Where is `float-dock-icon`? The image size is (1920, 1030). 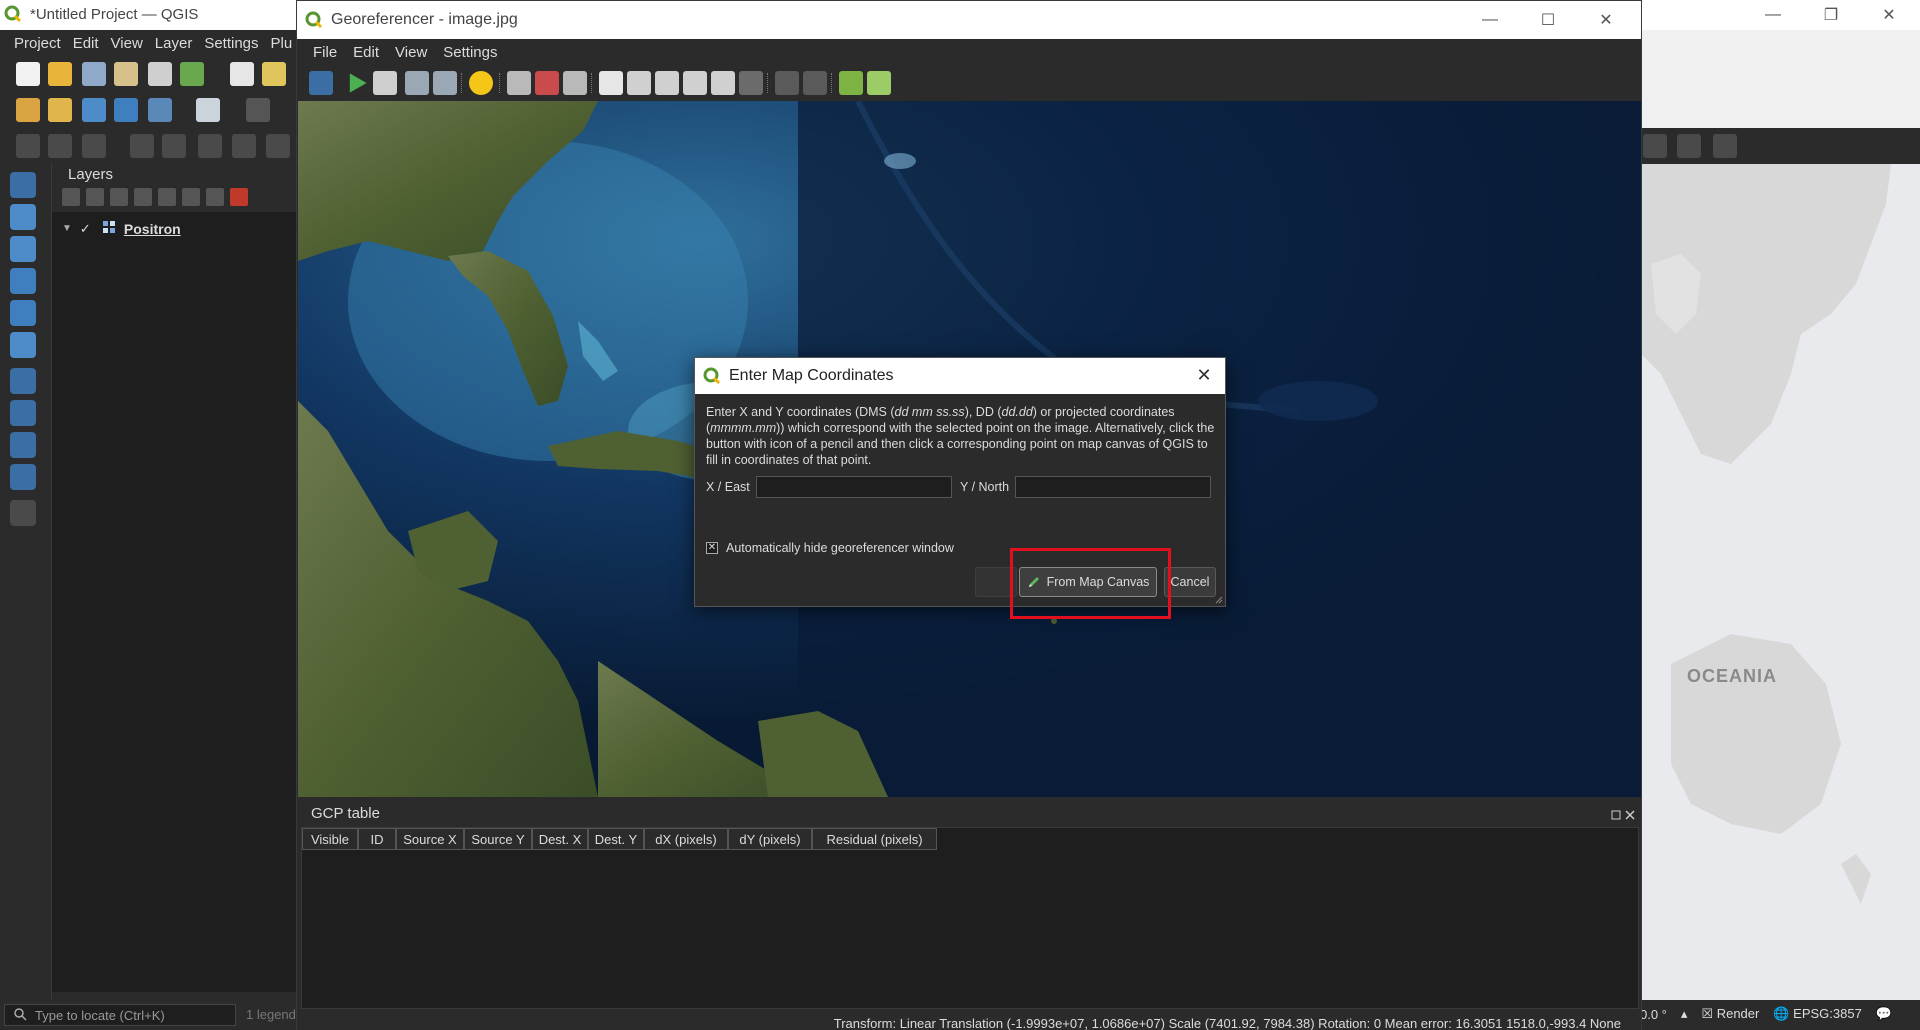
float-dock-icon is located at coordinates (1616, 813).